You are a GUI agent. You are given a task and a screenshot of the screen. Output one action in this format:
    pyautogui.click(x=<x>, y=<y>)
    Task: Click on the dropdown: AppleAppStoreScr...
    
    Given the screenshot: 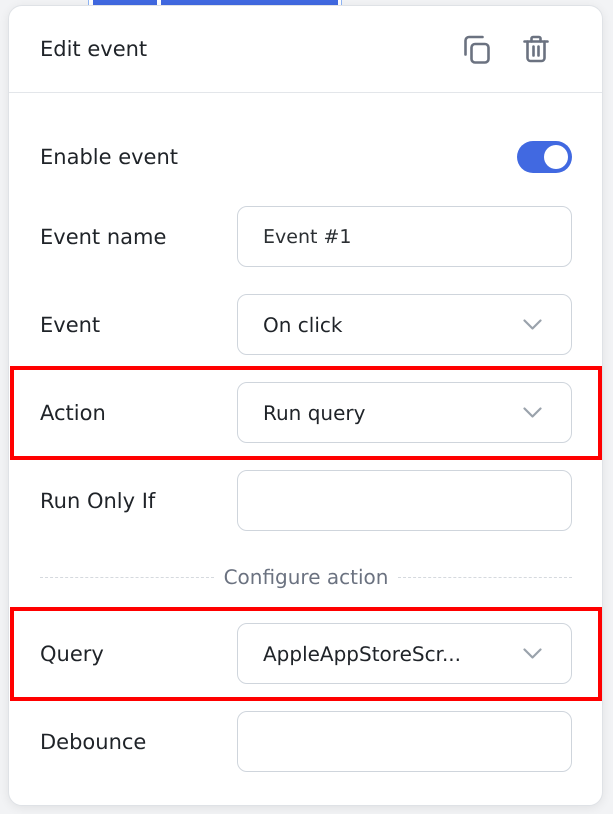 What is the action you would take?
    pyautogui.click(x=404, y=653)
    